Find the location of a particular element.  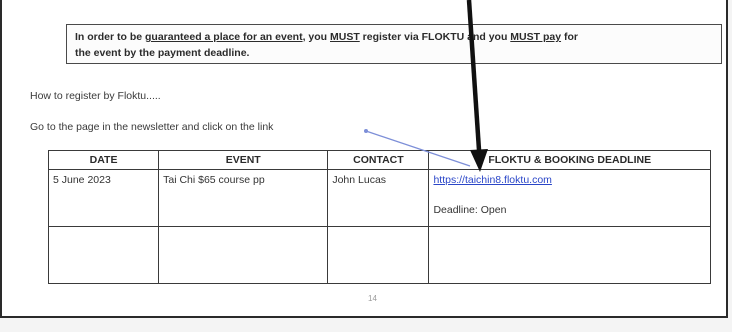

notice-text: register via FLOKTU and you is located at coordinates (435, 37).